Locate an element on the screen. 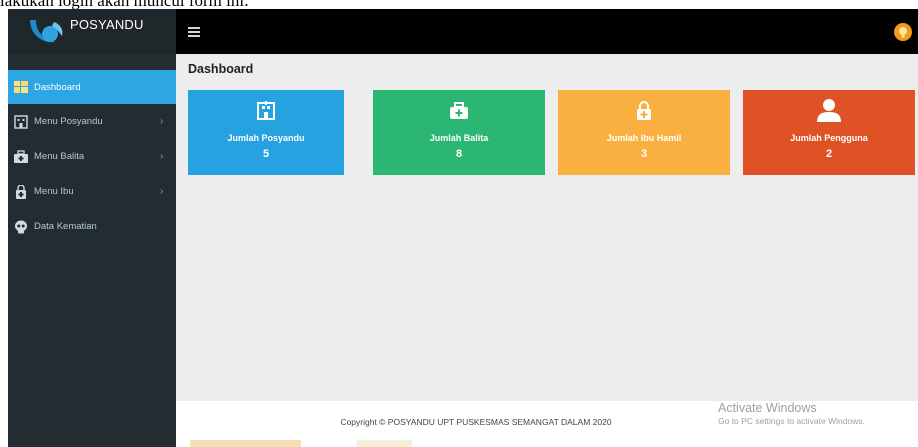  sidebar-item-data-kematian: Data Kematian is located at coordinates (92, 226).